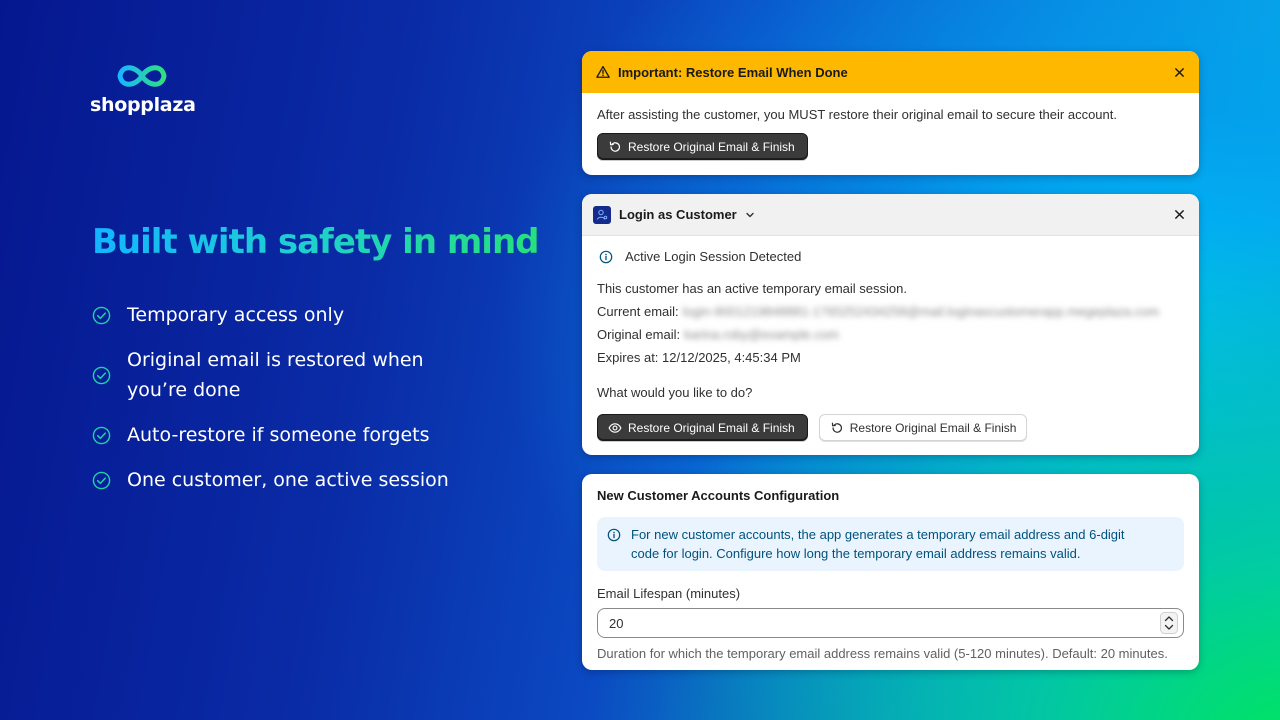  I want to click on email-lifespan-input: 20, so click(890, 623).